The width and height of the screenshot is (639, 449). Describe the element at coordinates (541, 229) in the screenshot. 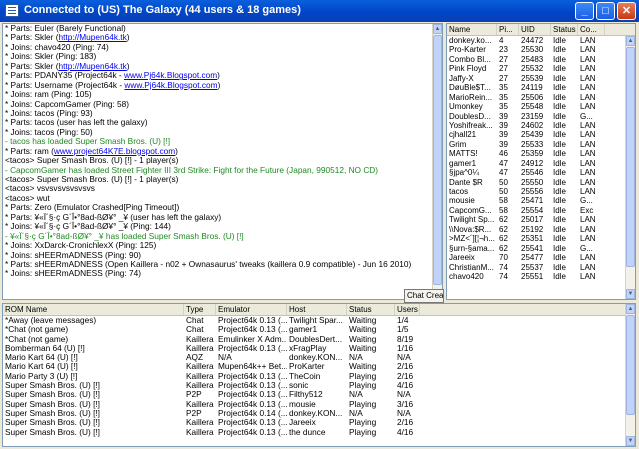

I see `user-row: \\Nova:$R... 62 25192 Idle LAN` at that location.